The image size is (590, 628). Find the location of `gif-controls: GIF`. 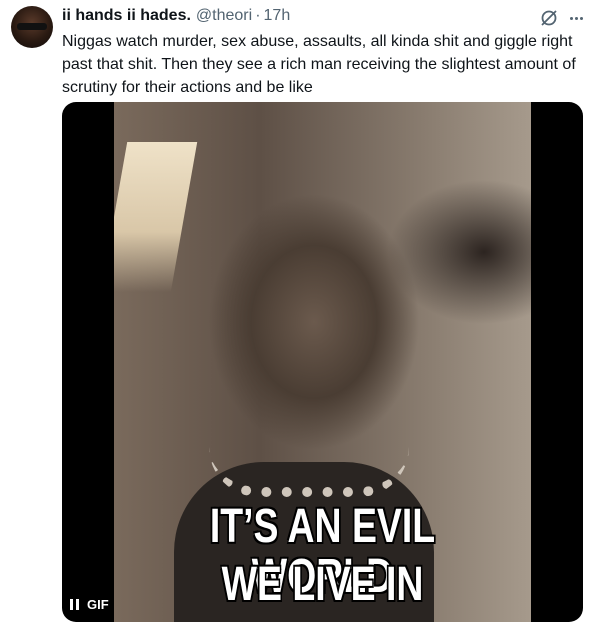

gif-controls: GIF is located at coordinates (89, 604).